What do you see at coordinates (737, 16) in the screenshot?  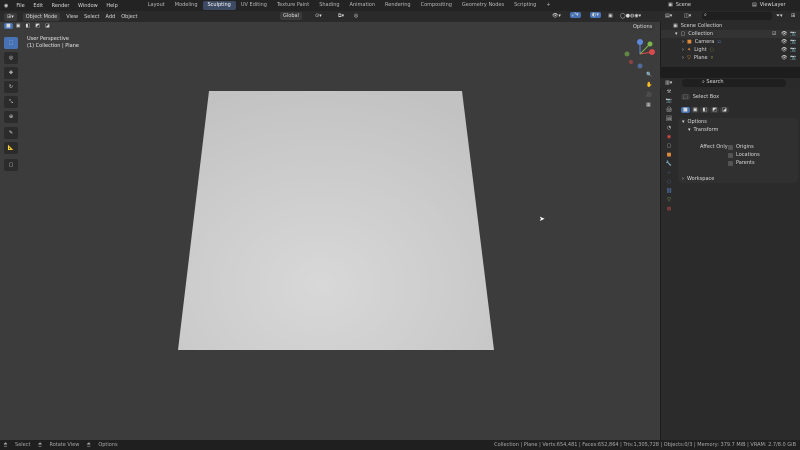 I see `outliner-search-input: ⌕` at bounding box center [737, 16].